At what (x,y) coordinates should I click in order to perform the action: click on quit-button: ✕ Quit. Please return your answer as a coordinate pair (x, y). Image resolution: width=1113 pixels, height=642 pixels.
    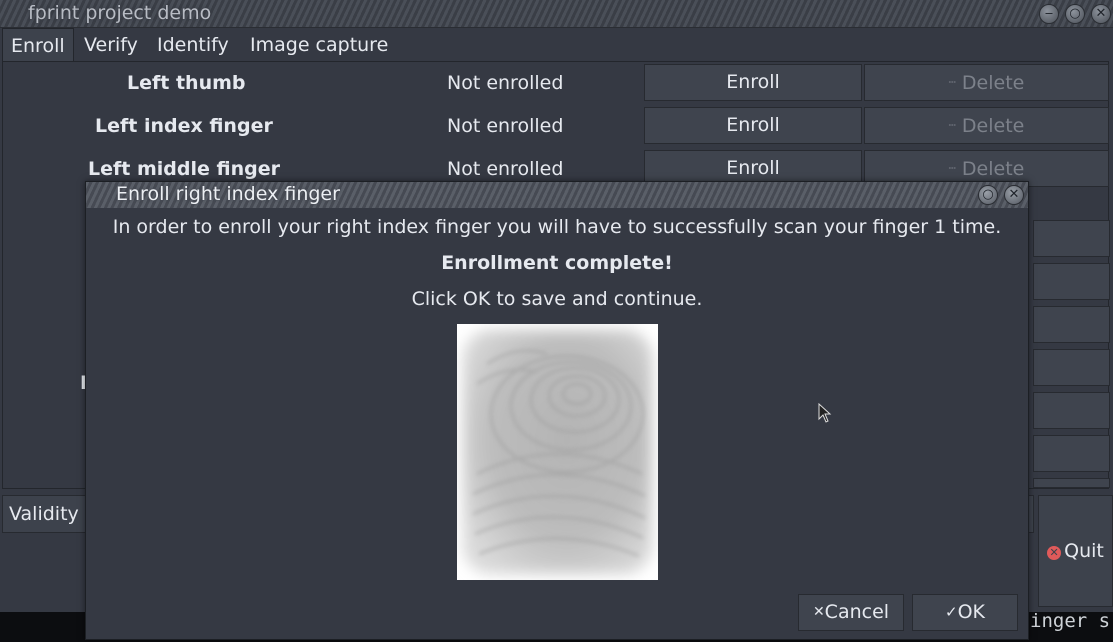
    Looking at the image, I should click on (1075, 551).